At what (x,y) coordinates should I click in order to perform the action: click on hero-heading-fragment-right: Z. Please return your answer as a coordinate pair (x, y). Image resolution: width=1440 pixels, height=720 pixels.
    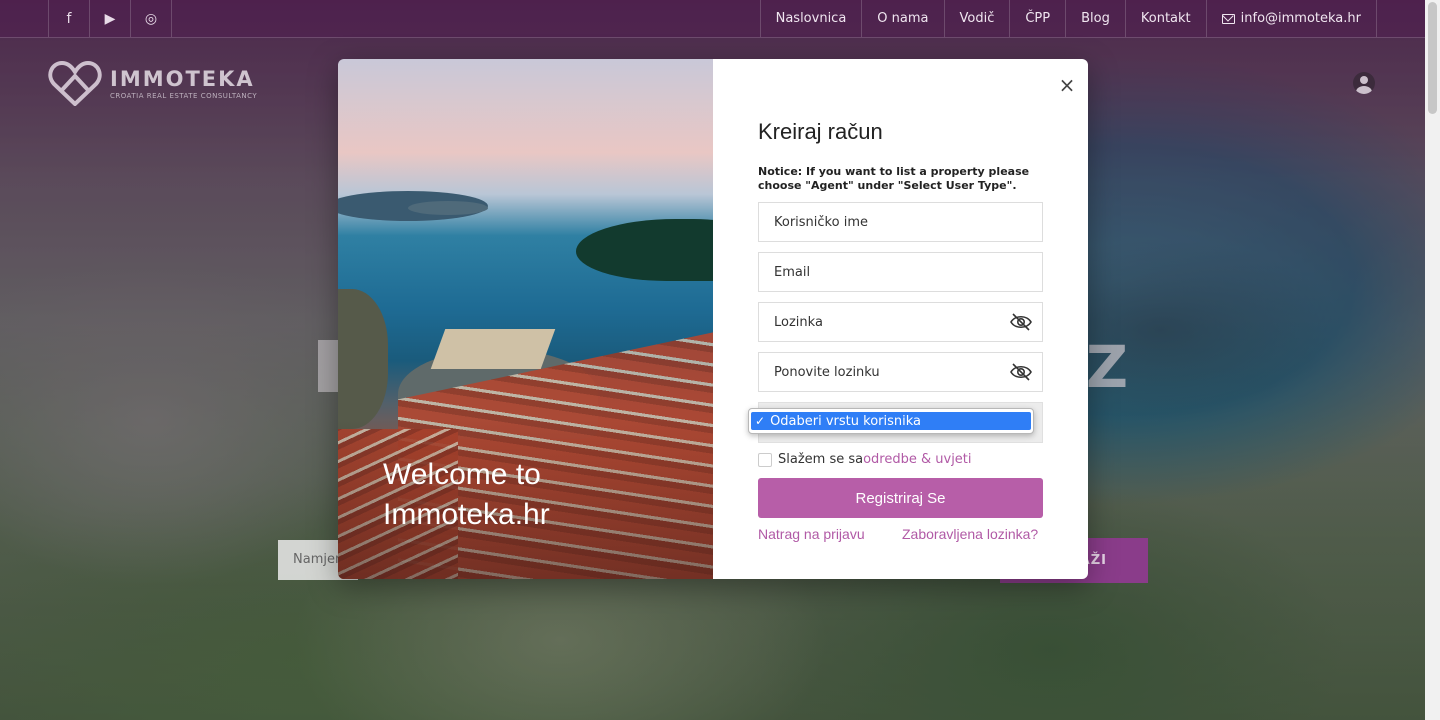
    Looking at the image, I should click on (1107, 367).